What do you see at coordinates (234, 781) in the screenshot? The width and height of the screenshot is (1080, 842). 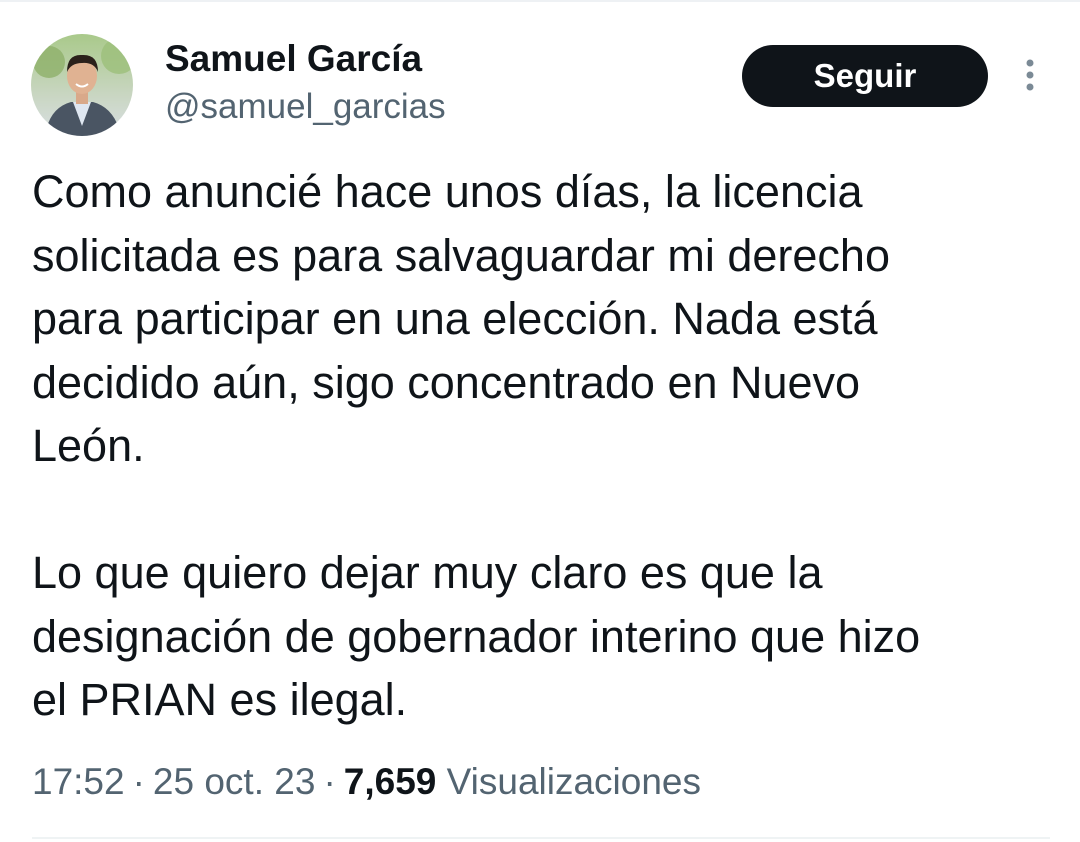 I see `tweet-date: 25 oct. 23` at bounding box center [234, 781].